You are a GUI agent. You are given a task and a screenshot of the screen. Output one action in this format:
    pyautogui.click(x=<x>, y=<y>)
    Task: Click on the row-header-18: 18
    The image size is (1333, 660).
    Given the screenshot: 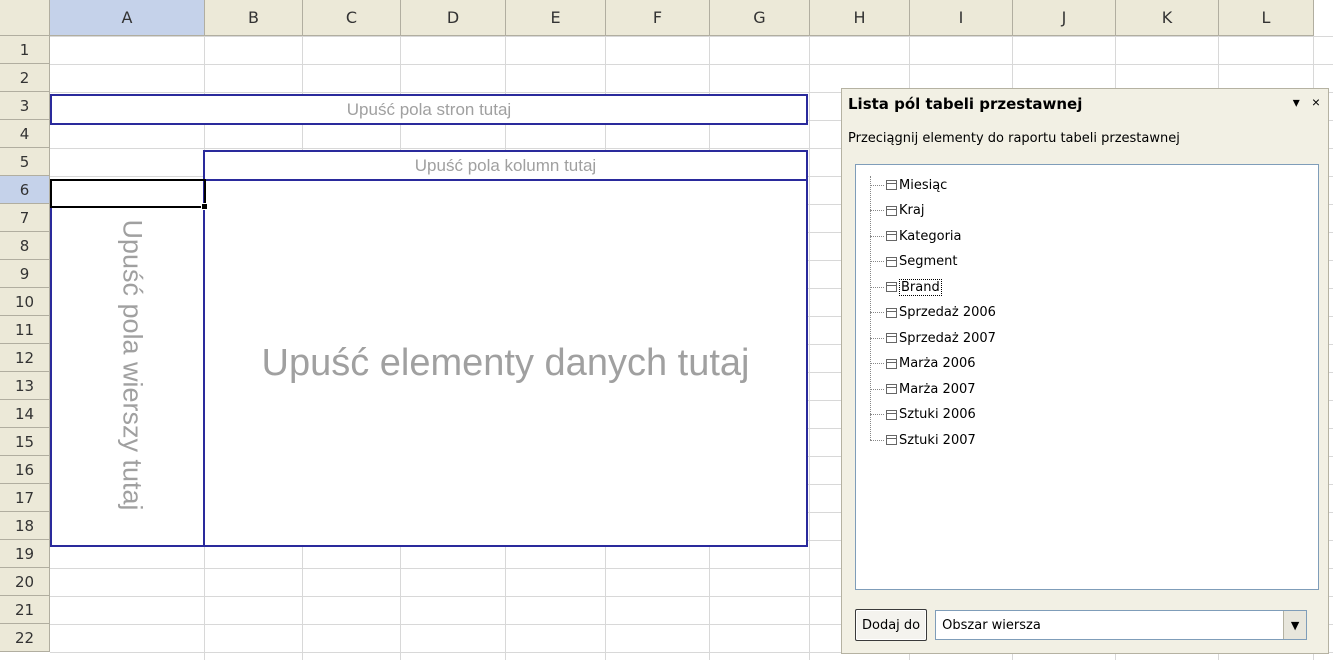 What is the action you would take?
    pyautogui.click(x=25, y=526)
    